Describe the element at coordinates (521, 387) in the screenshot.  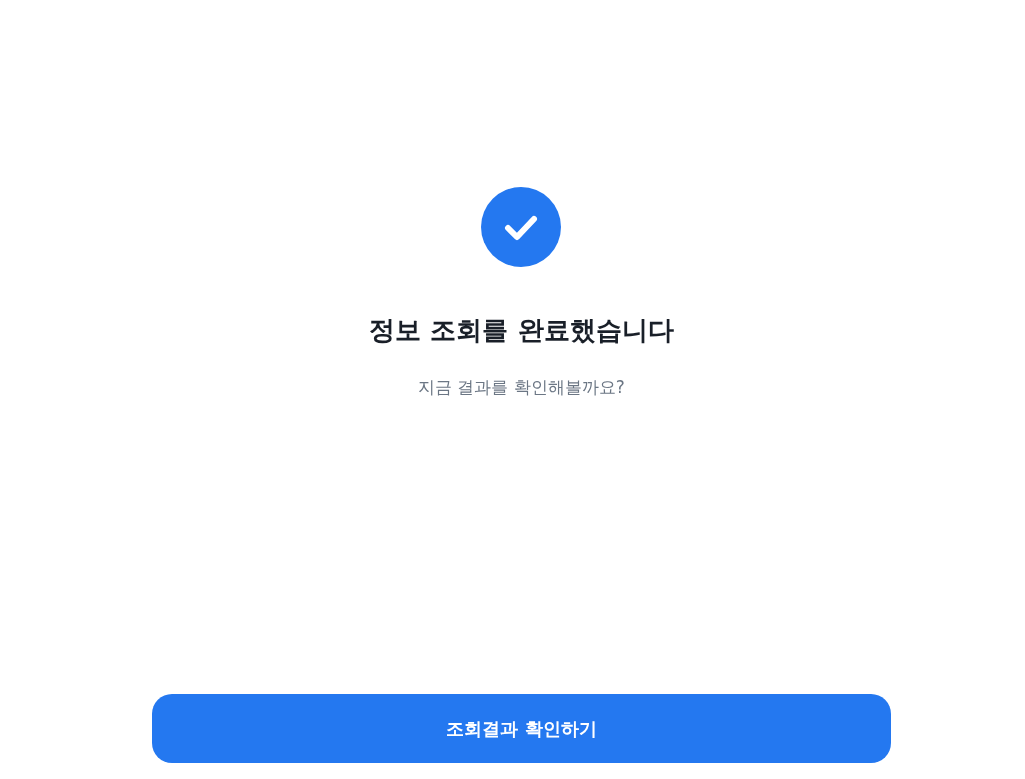
I see `completion-subtitle: 지금 결과를 확인해볼까요?` at that location.